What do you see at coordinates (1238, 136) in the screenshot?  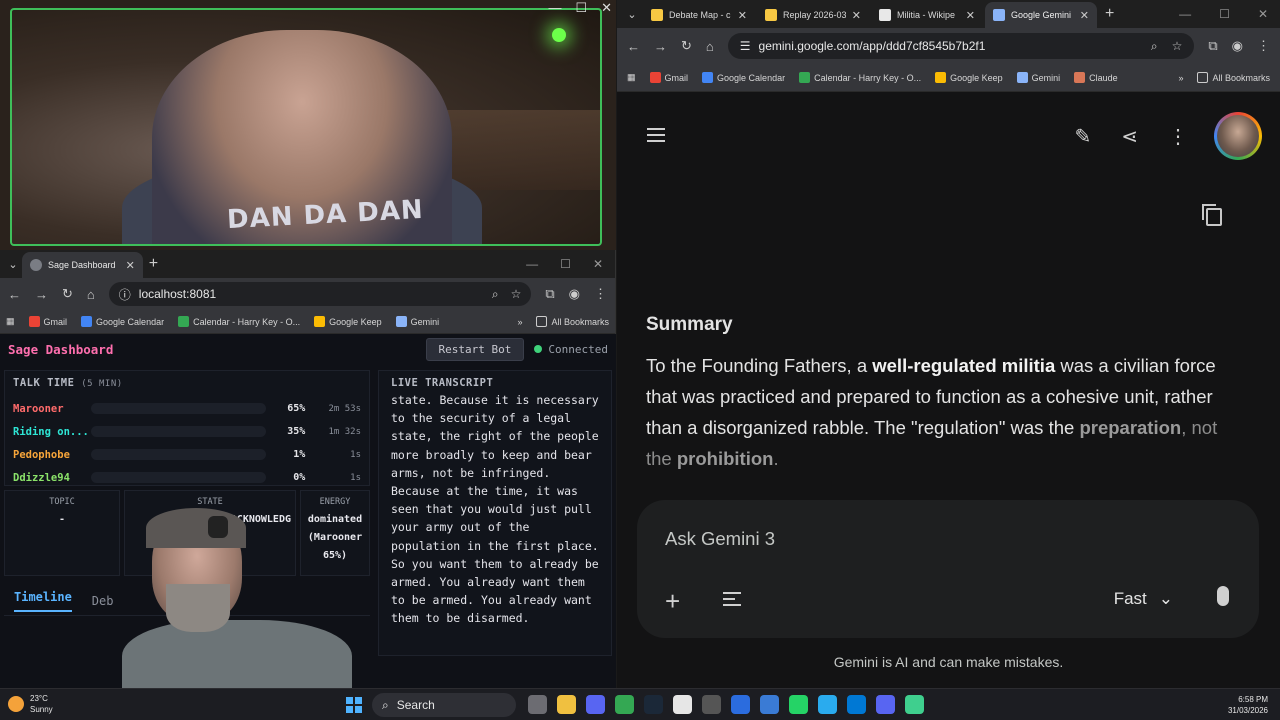 I see `avatar` at bounding box center [1238, 136].